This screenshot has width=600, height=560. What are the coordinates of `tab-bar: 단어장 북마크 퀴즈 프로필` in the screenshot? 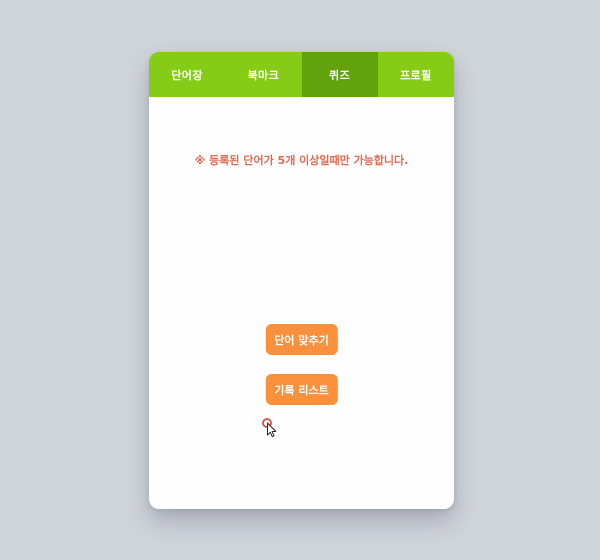 It's located at (301, 74).